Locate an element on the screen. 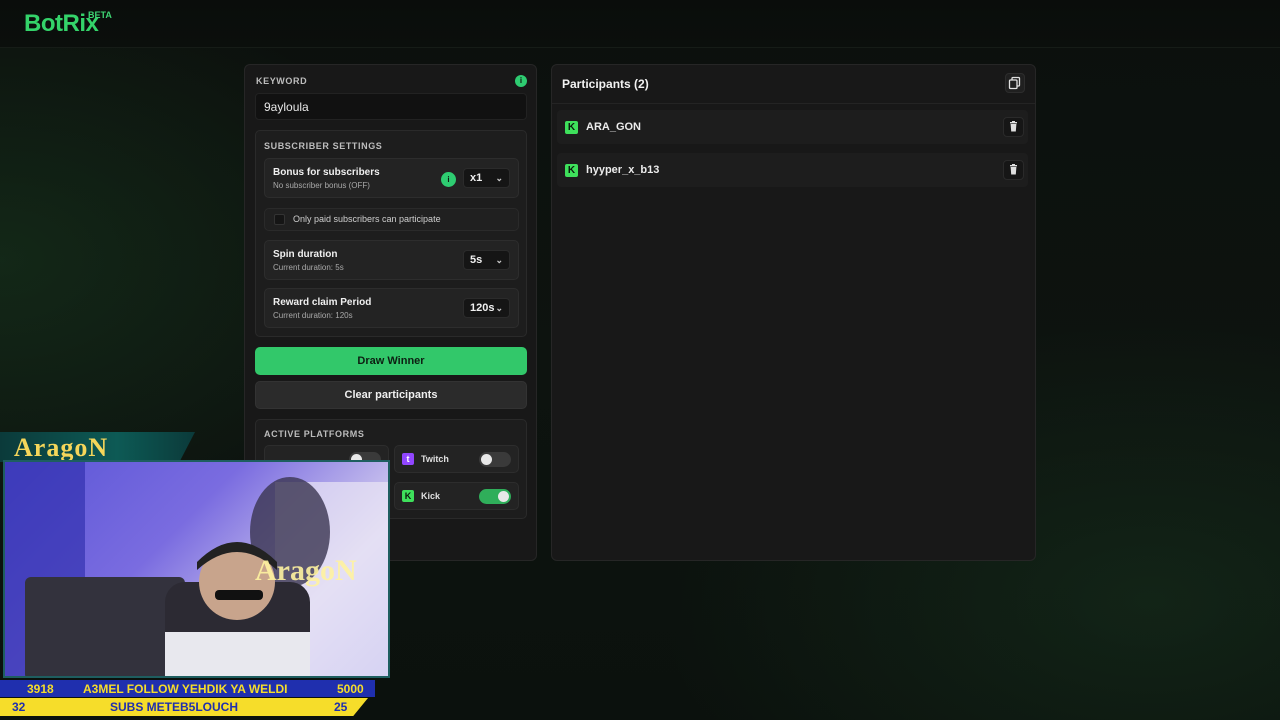 Image resolution: width=1280 pixels, height=720 pixels. bonus-subtitle: No subscriber bonus (OFF) is located at coordinates (321, 185).